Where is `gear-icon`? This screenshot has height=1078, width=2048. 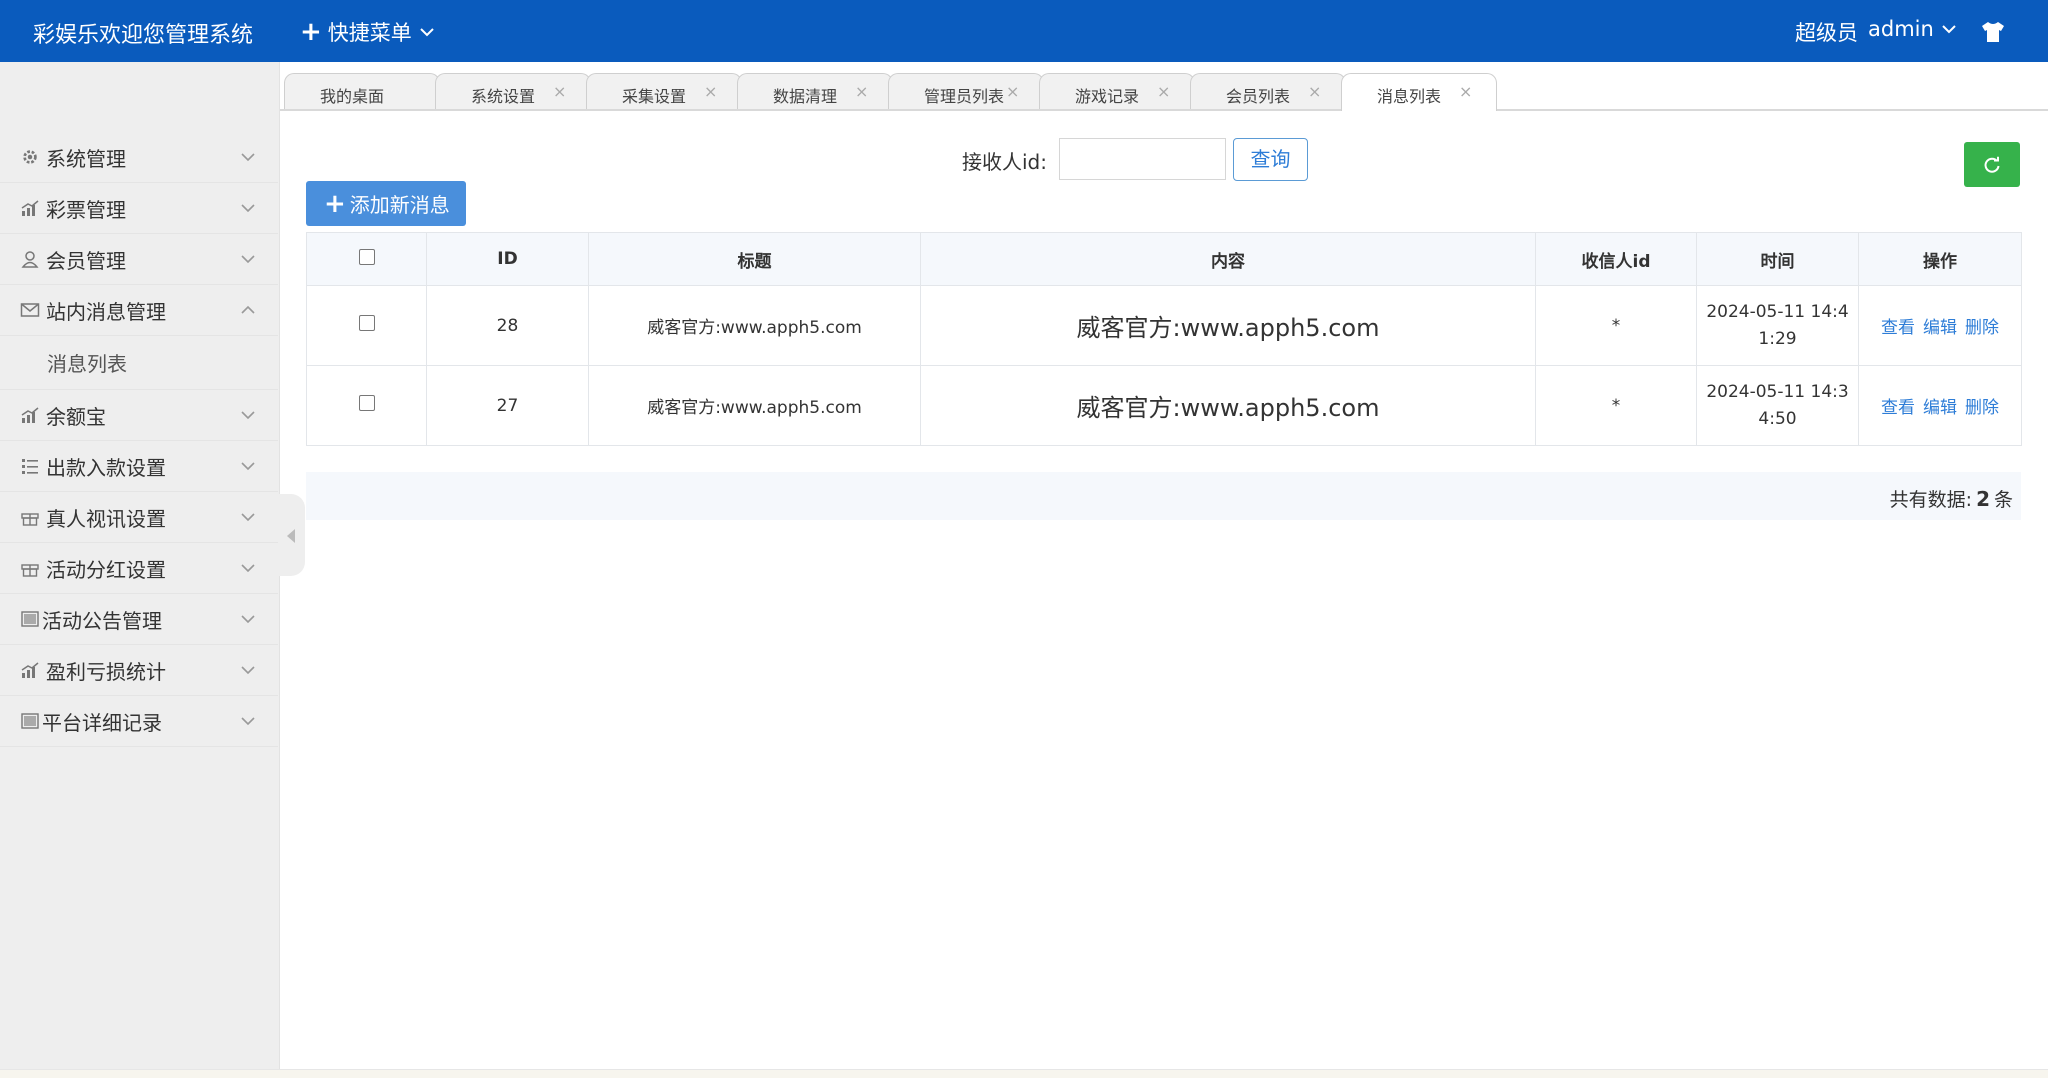
gear-icon is located at coordinates (30, 157).